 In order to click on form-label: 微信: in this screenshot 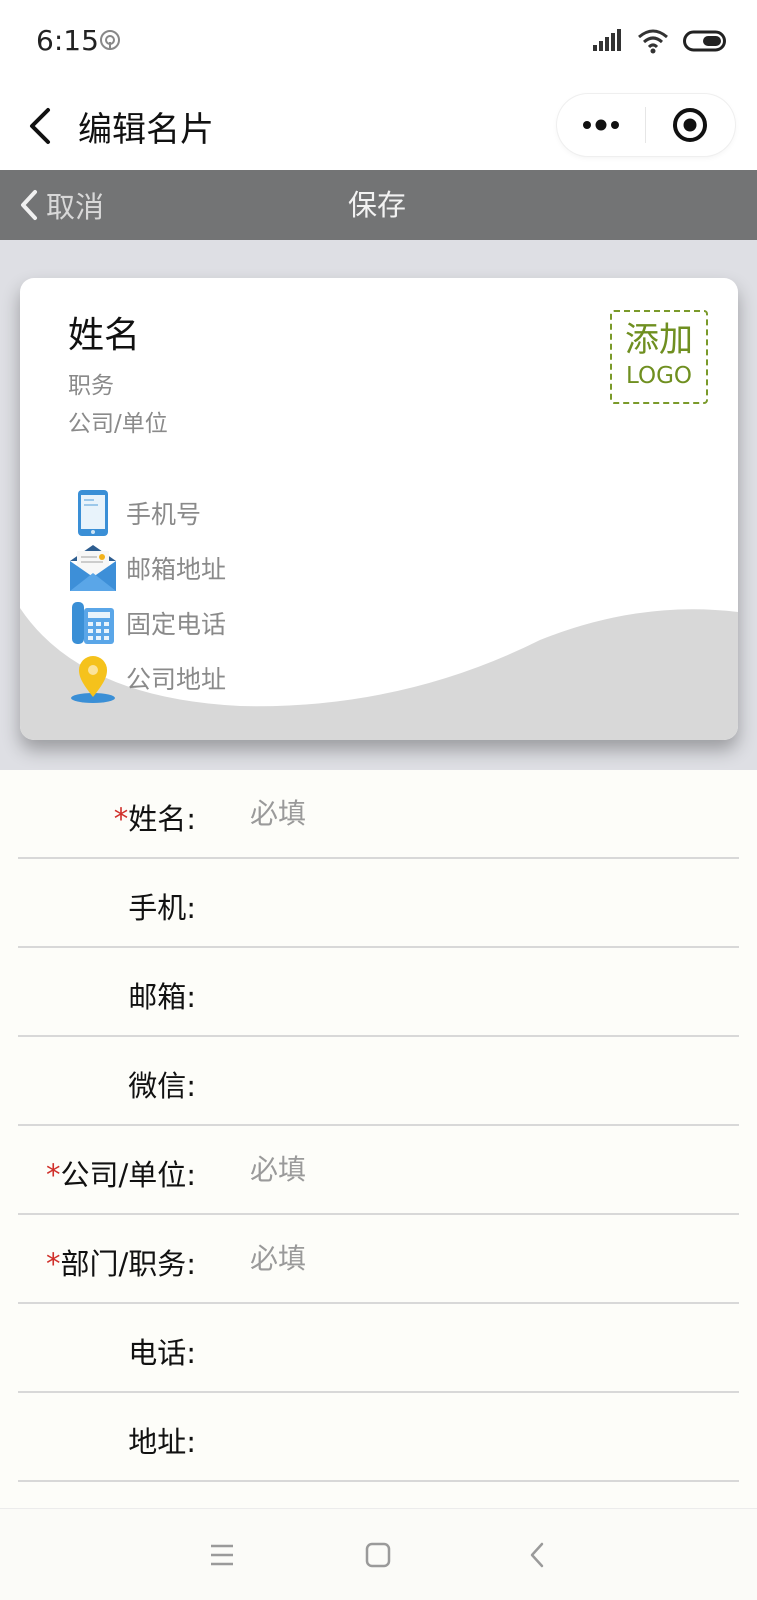, I will do `click(162, 1084)`.